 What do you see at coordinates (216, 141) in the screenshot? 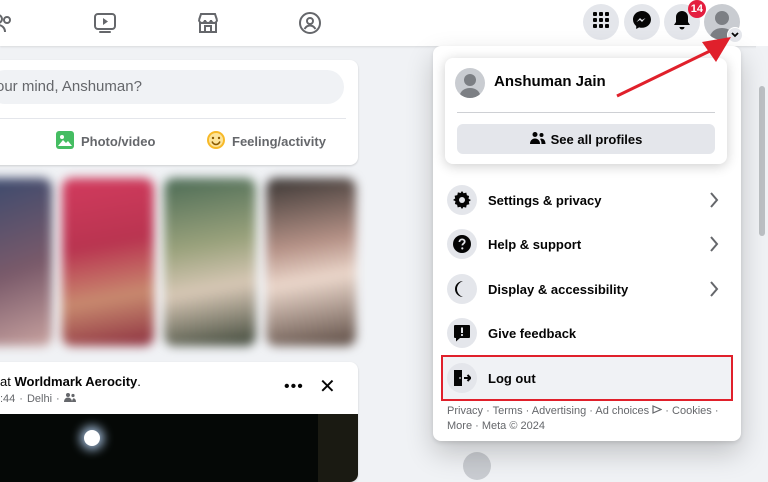
I see `feeling-icon` at bounding box center [216, 141].